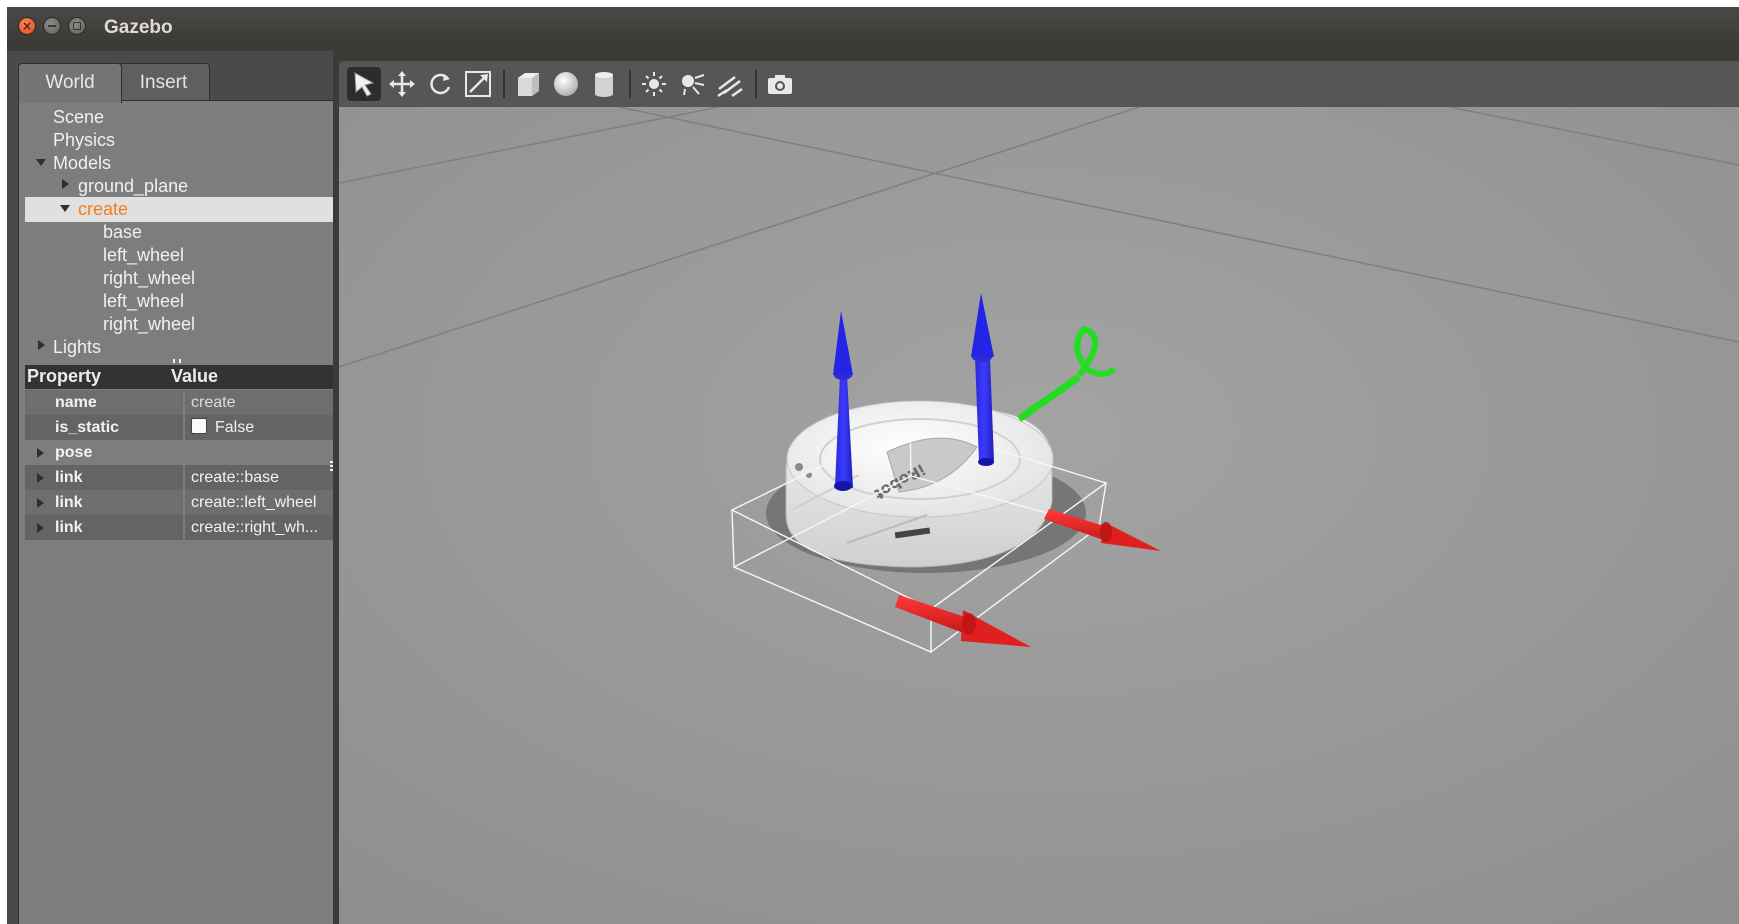 The width and height of the screenshot is (1739, 924). I want to click on screenshot-button, so click(780, 84).